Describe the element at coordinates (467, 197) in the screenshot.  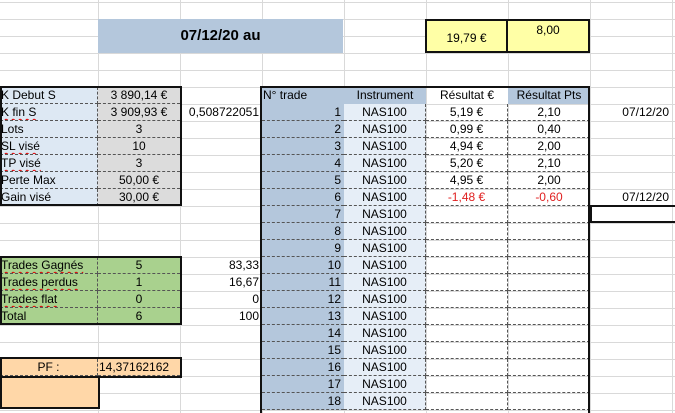
I see `trade-result-eur: -1,48 €` at that location.